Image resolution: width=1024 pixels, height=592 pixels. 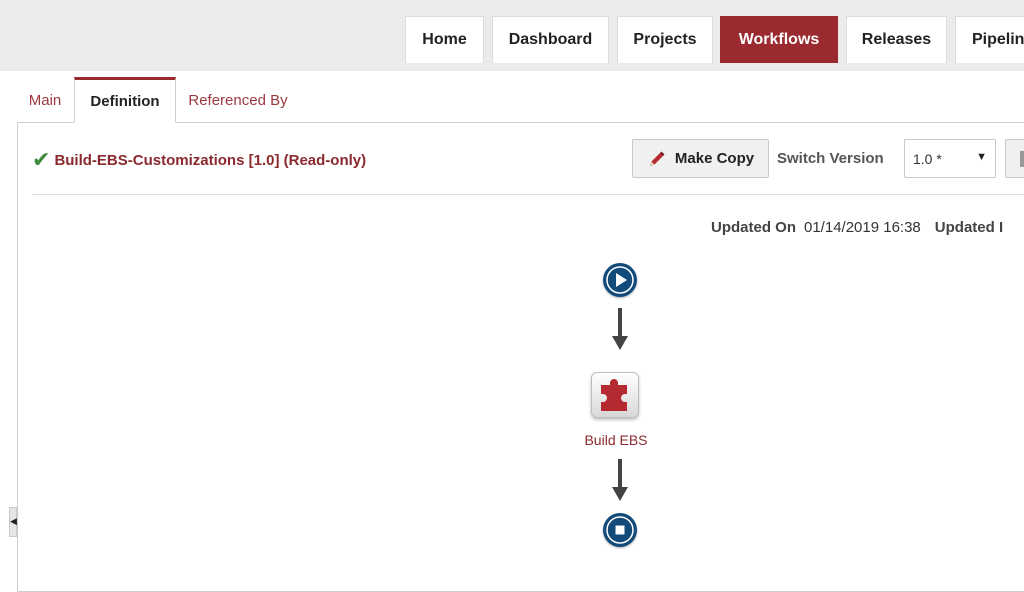 What do you see at coordinates (779, 39) in the screenshot?
I see `nav-workflows: Workflows` at bounding box center [779, 39].